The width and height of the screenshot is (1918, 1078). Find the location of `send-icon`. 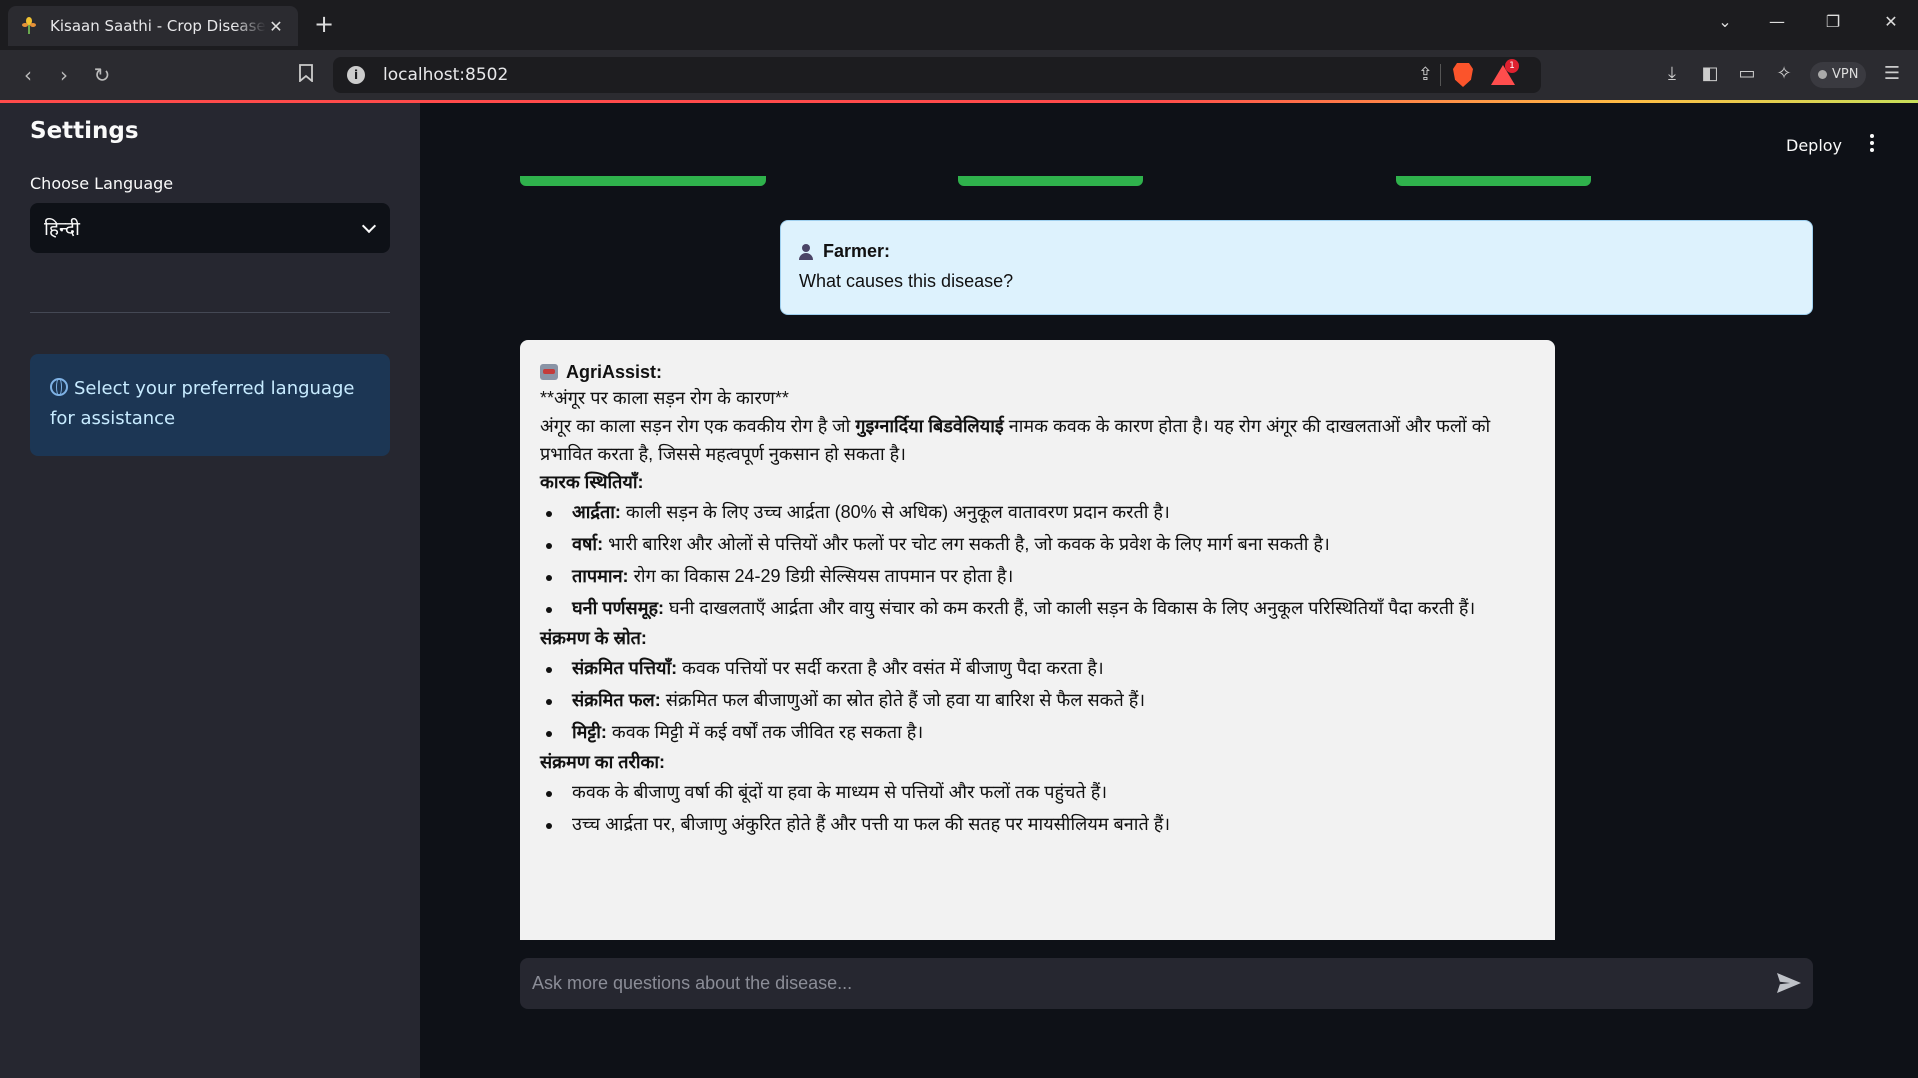

send-icon is located at coordinates (1789, 983).